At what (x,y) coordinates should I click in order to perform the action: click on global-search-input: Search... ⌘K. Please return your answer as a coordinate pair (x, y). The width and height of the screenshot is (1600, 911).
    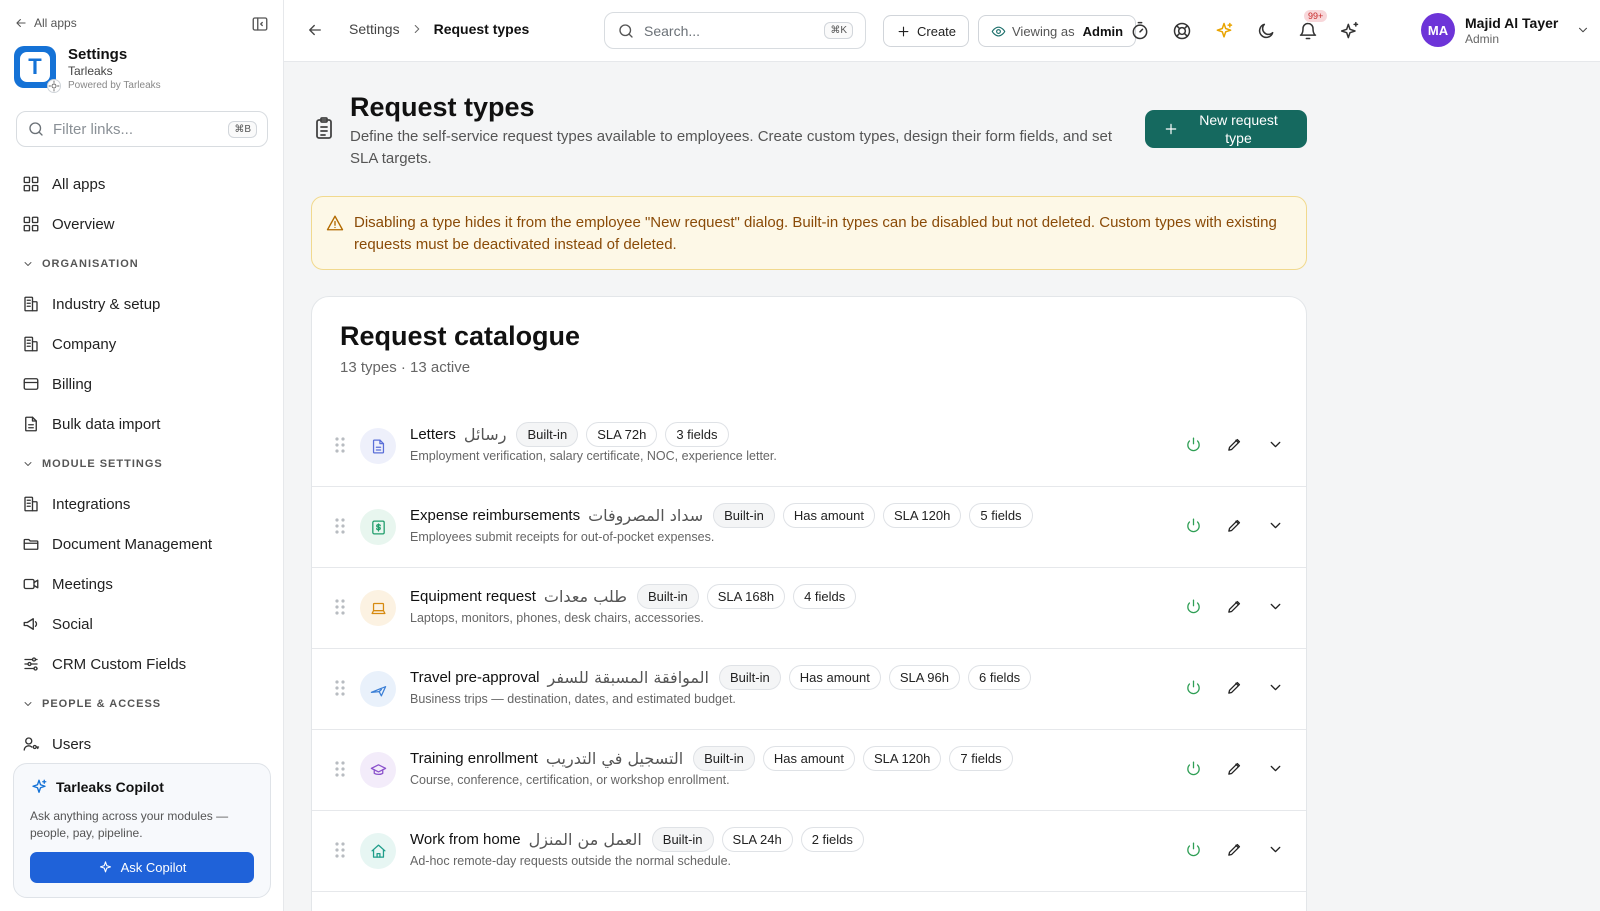
    Looking at the image, I should click on (735, 30).